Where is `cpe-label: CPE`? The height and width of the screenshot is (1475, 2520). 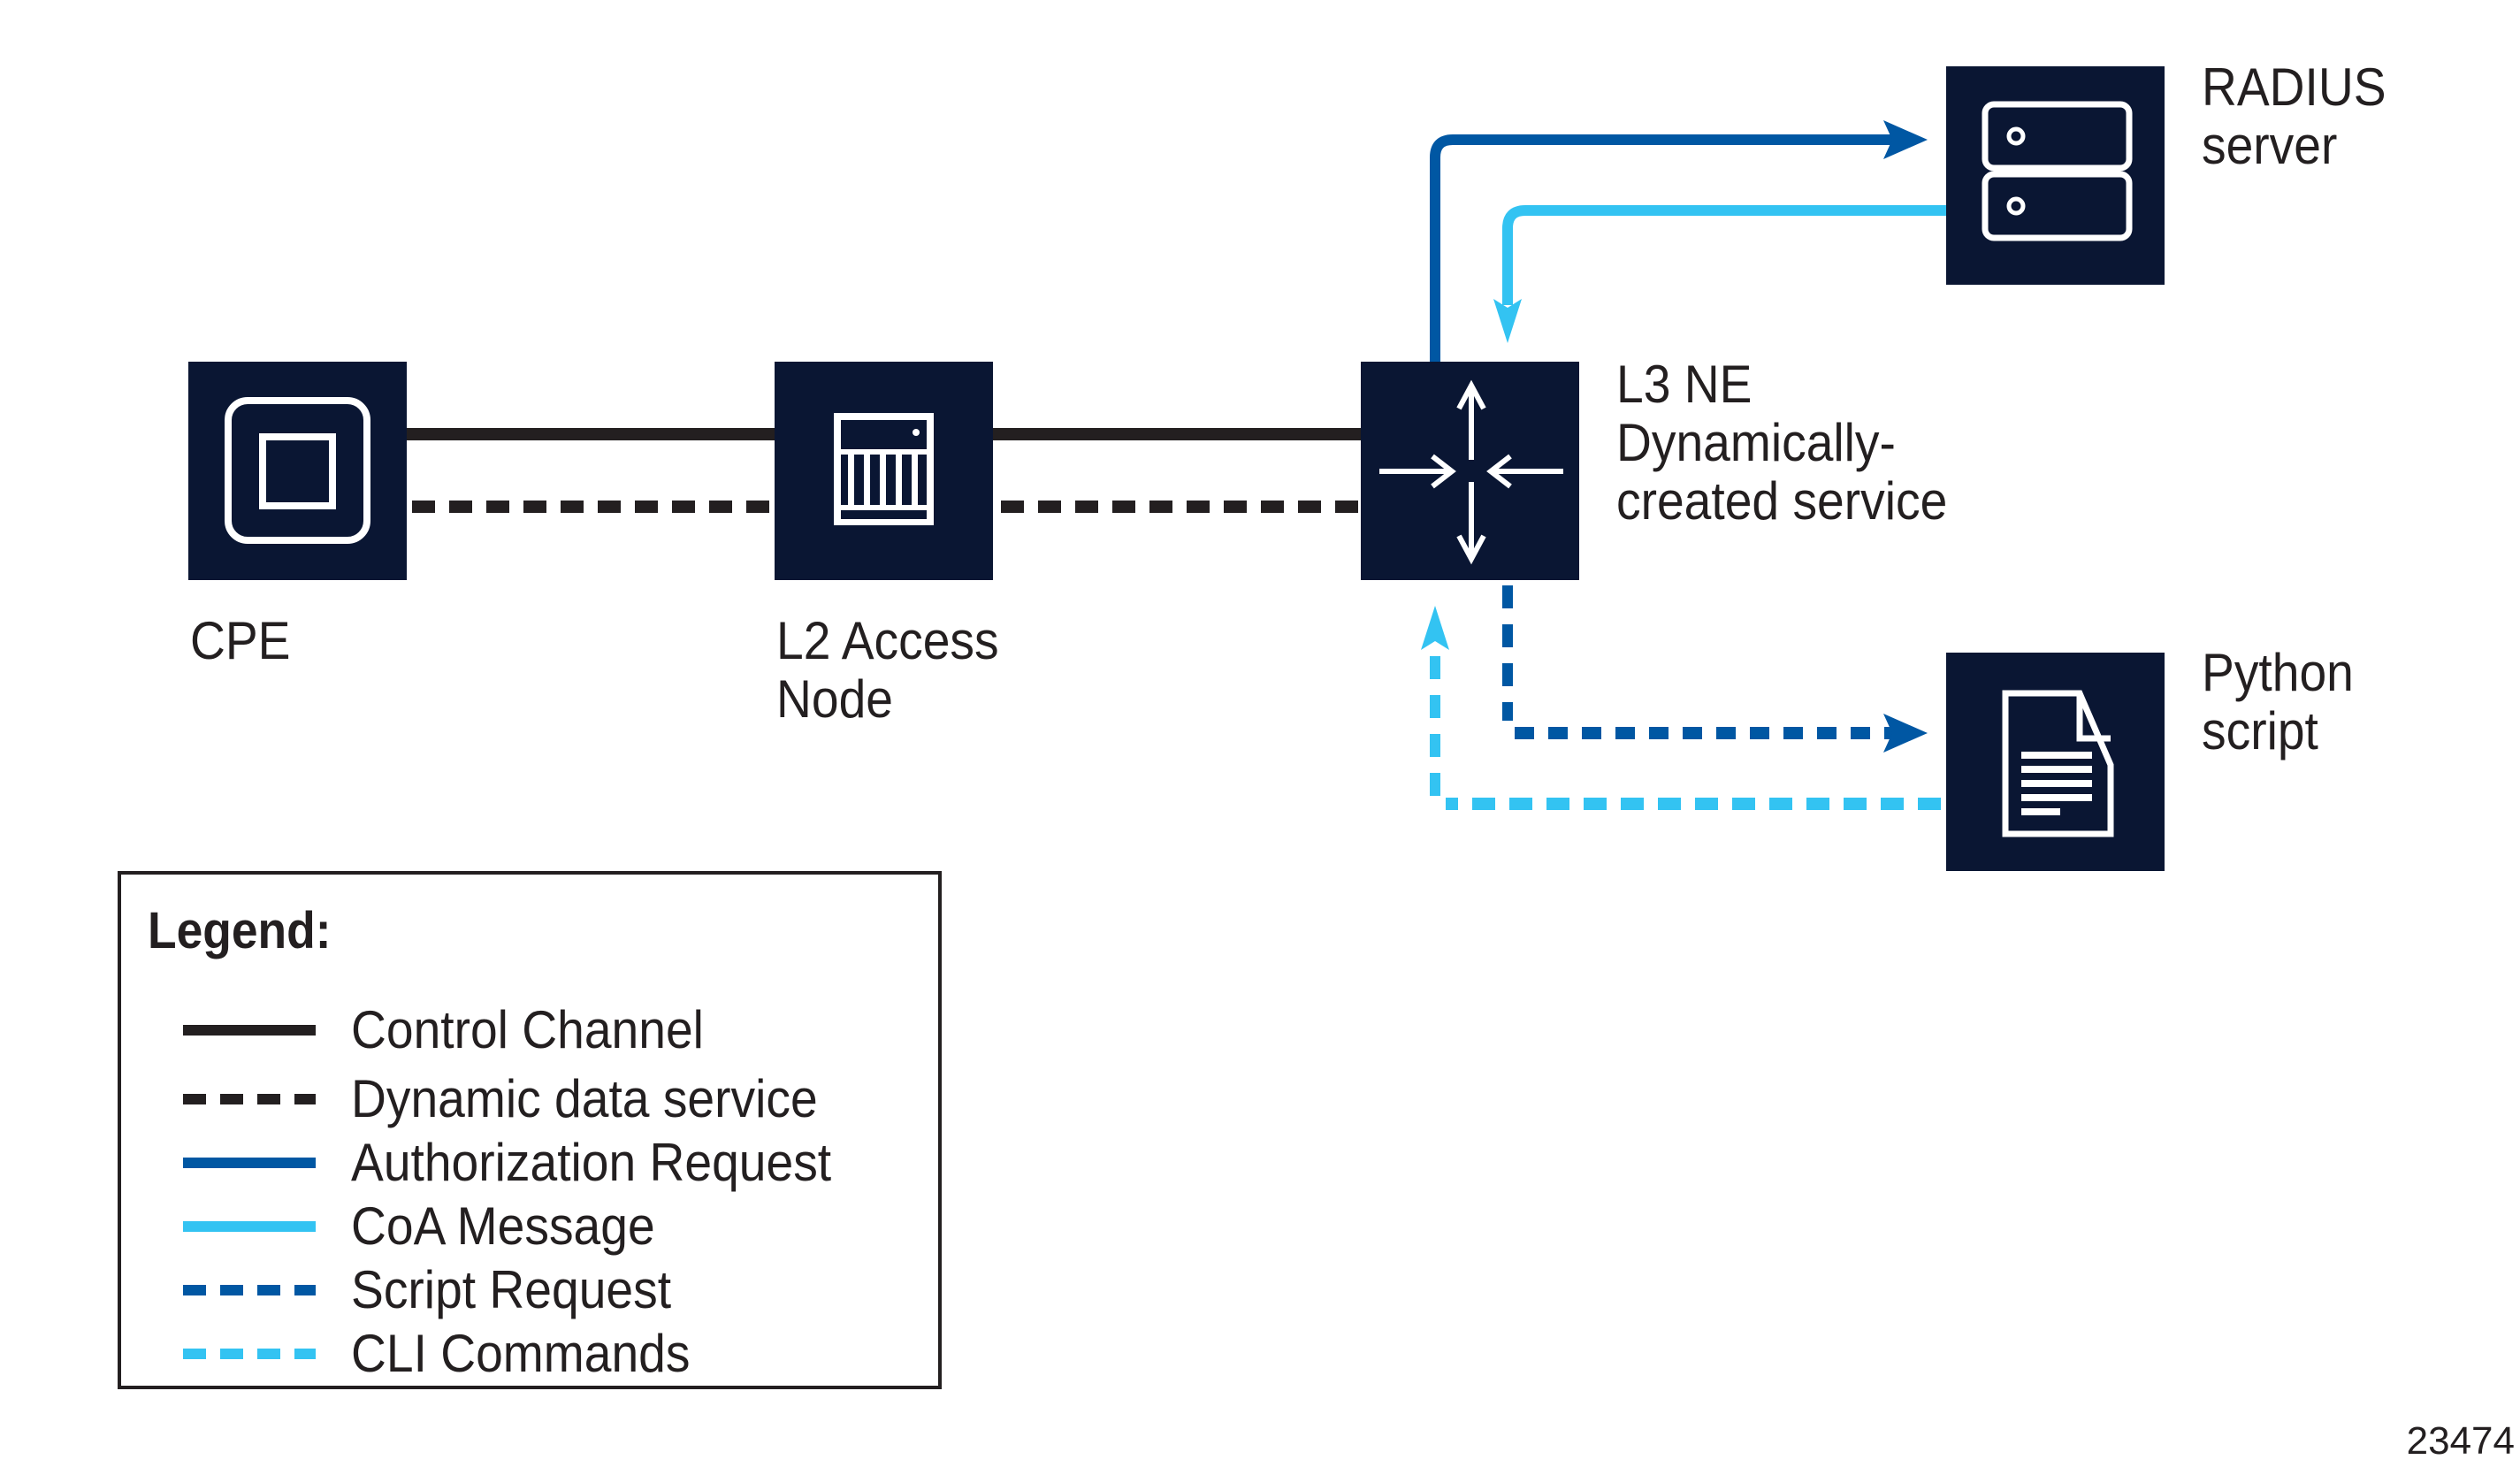 cpe-label: CPE is located at coordinates (240, 640).